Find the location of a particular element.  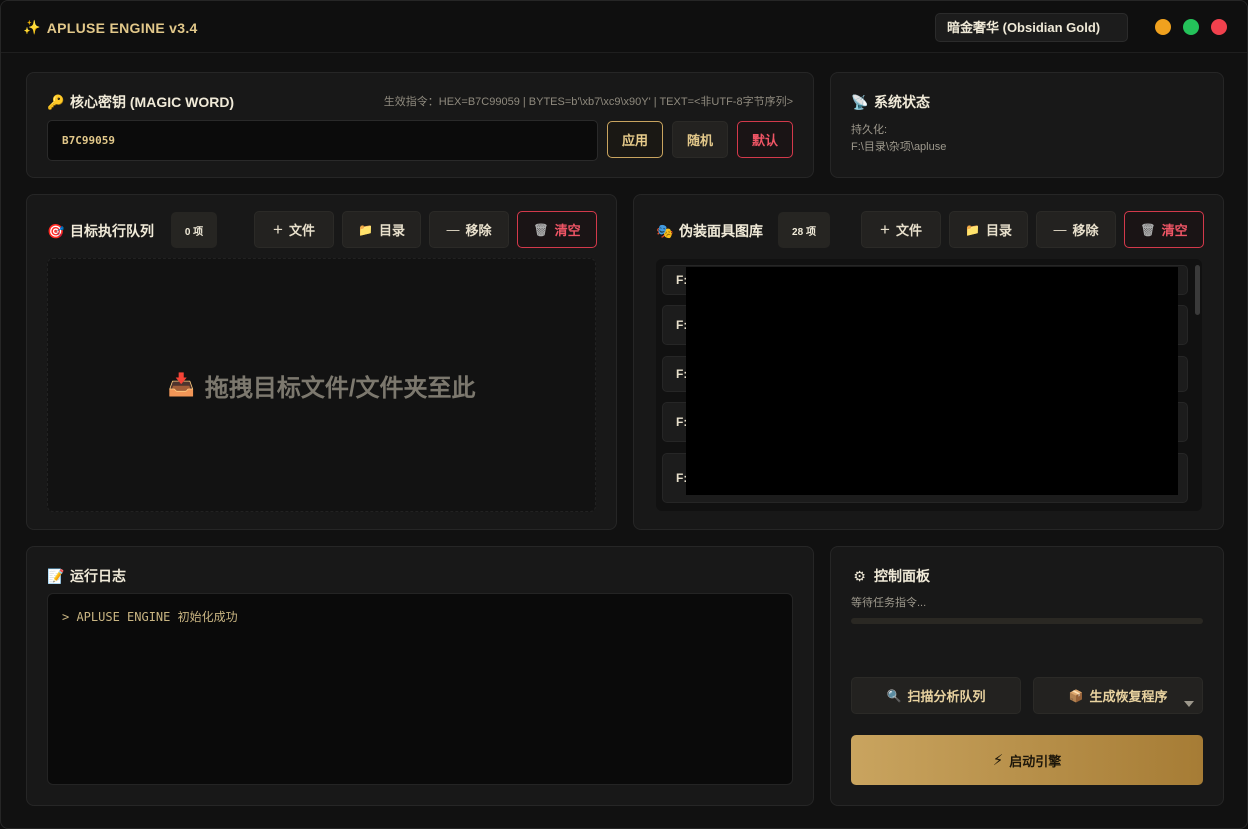

log-panel-title: 📝 运行日志 is located at coordinates (86, 576).